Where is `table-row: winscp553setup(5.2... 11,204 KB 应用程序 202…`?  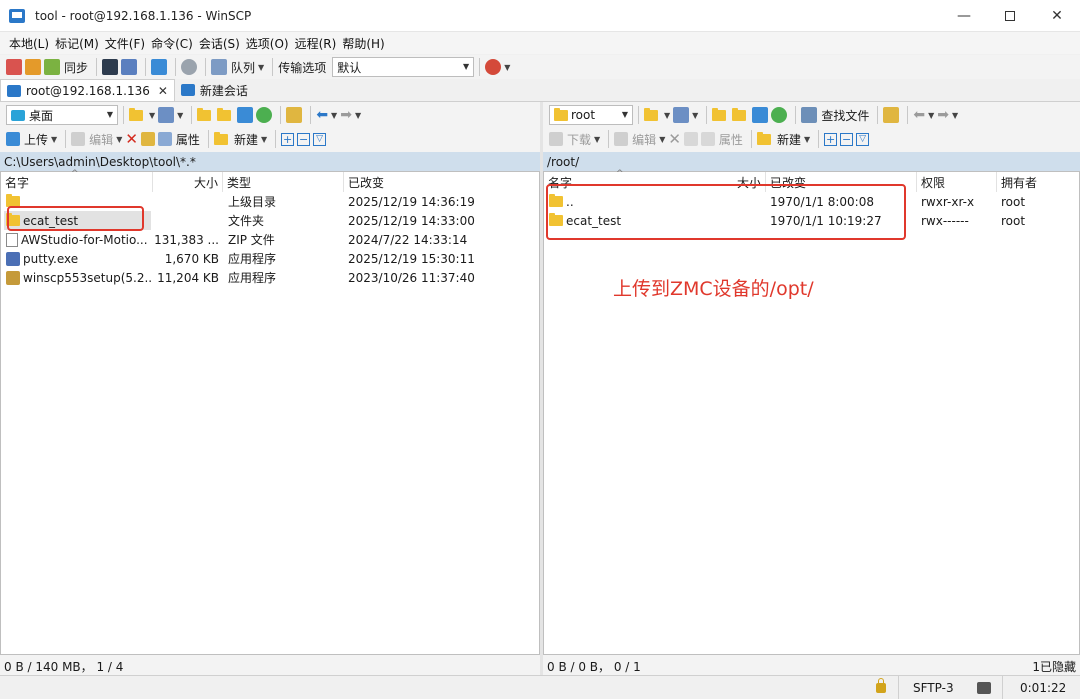 table-row: winscp553setup(5.2... 11,204 KB 应用程序 202… is located at coordinates (270, 277).